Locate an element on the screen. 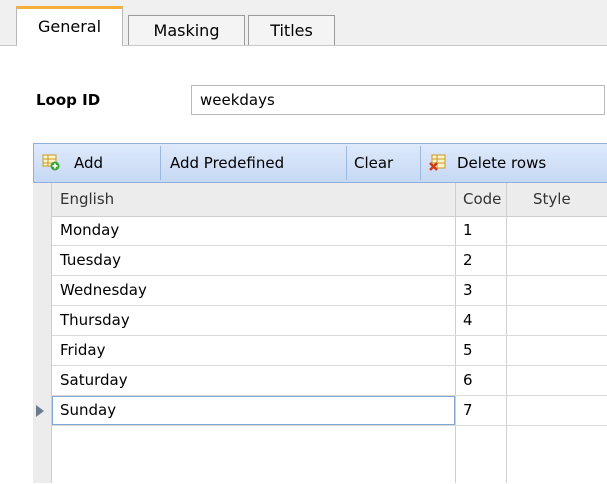  tab-general: General is located at coordinates (69, 26).